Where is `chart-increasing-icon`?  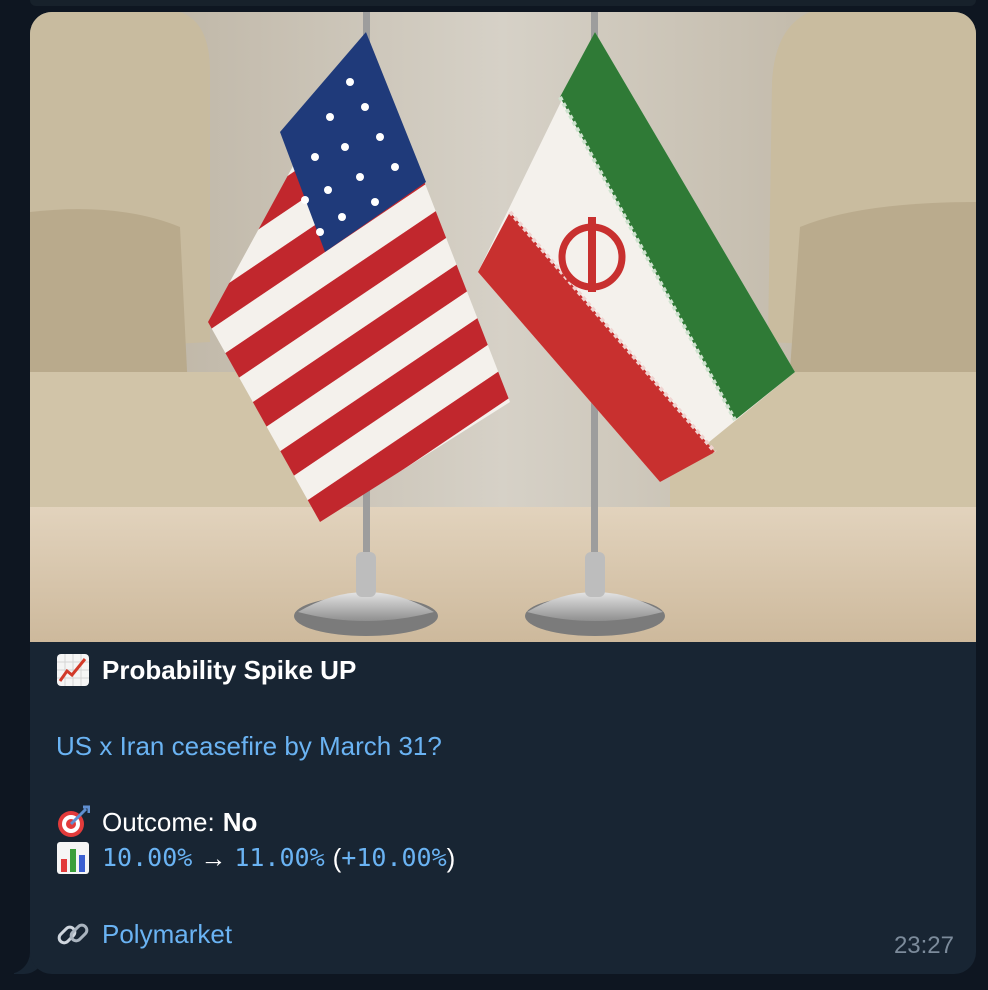
chart-increasing-icon is located at coordinates (73, 670).